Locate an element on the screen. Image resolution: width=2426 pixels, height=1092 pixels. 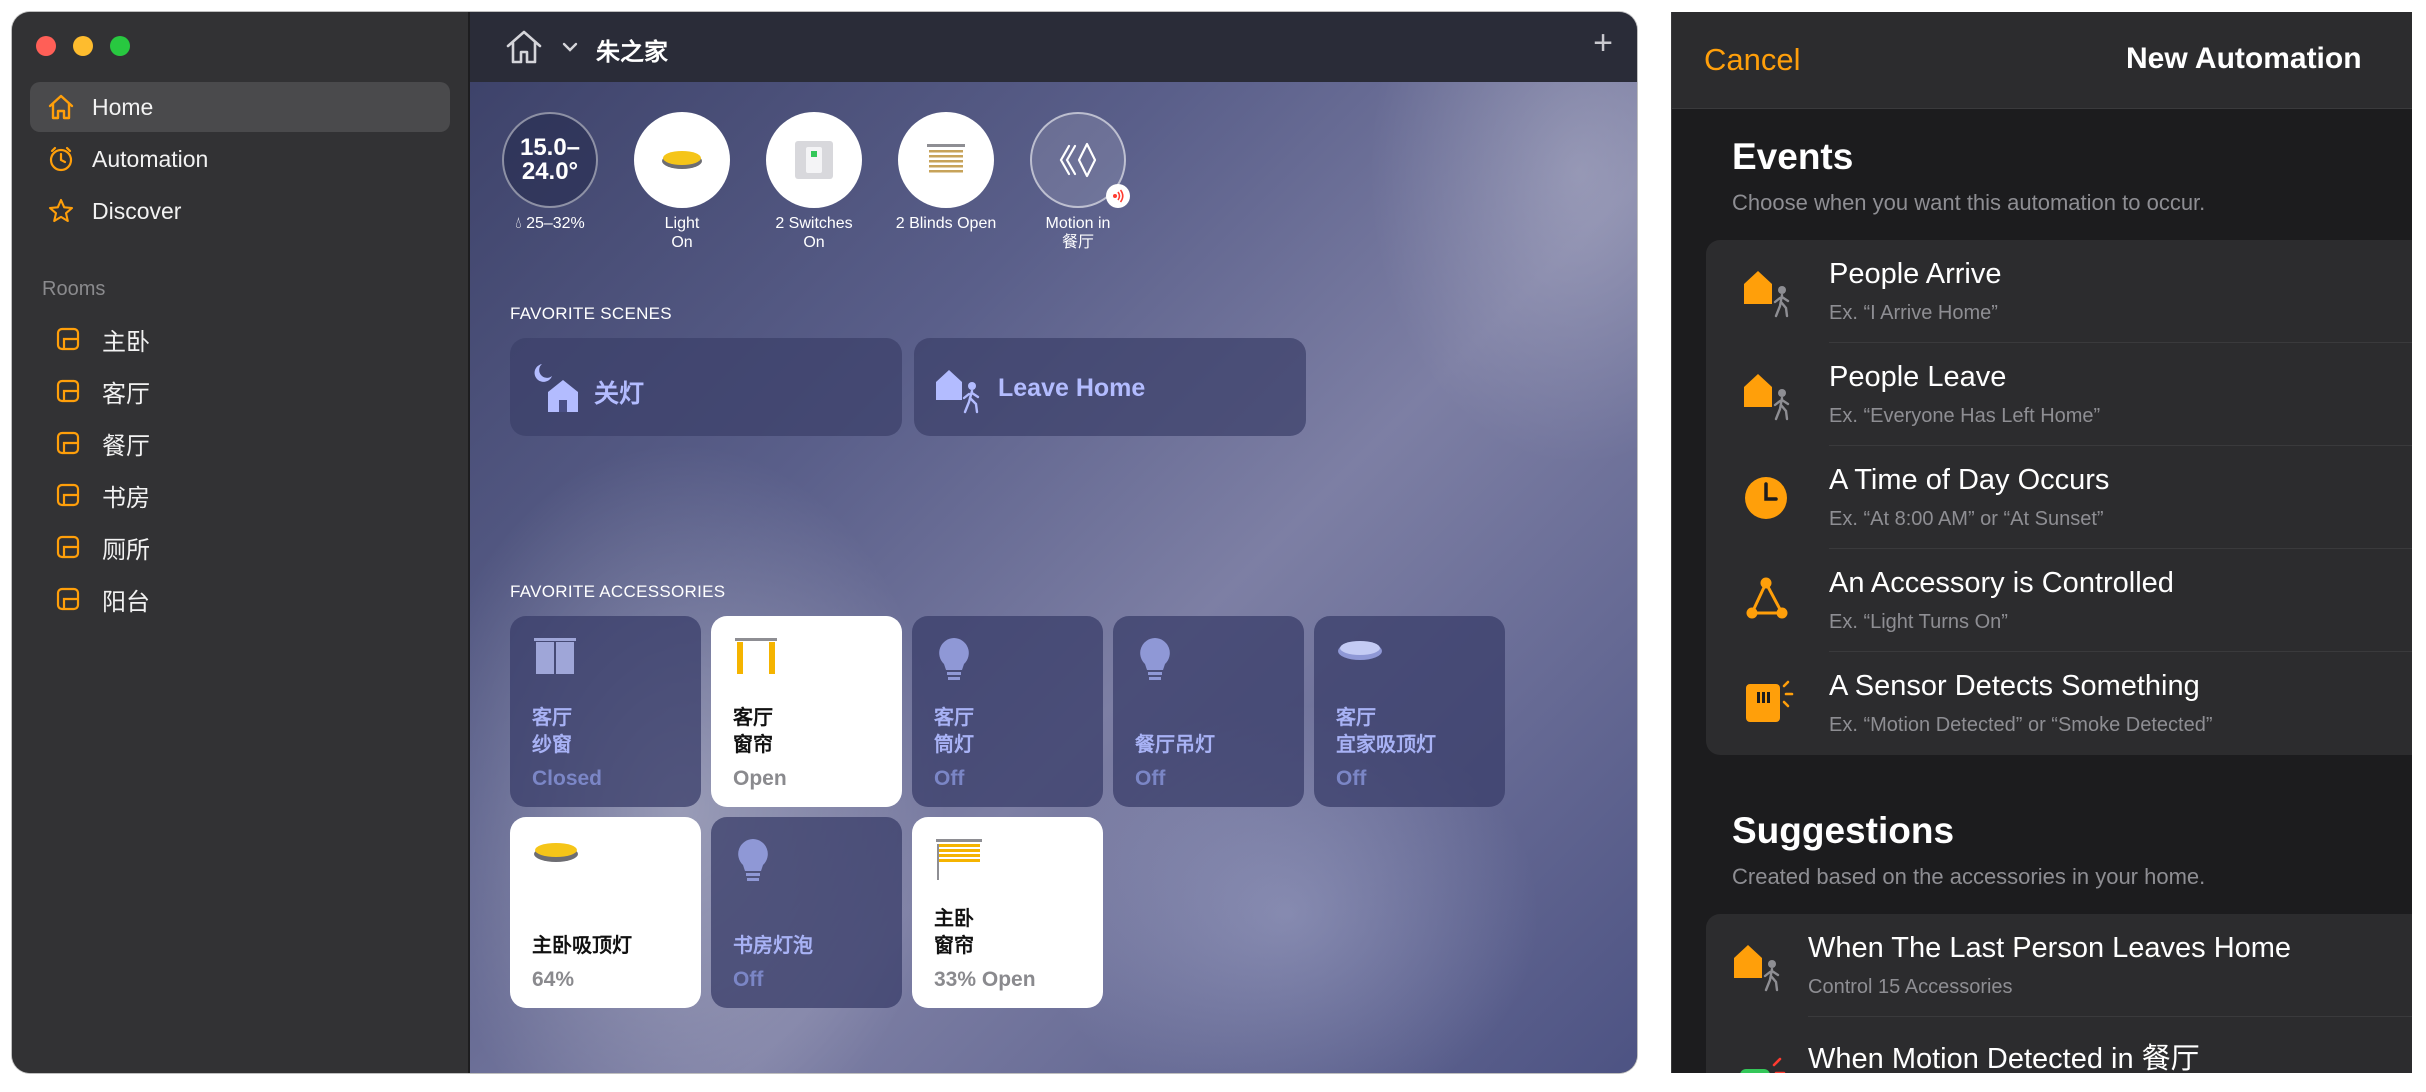
close-window-button is located at coordinates (46, 46).